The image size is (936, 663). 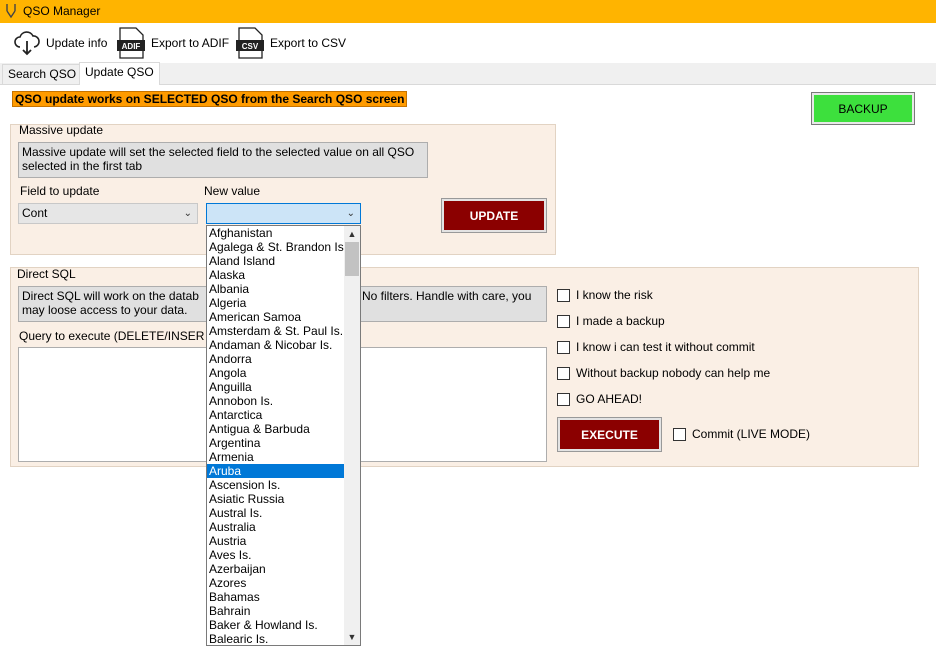 I want to click on field-to-update-label: Field to update, so click(x=60, y=191).